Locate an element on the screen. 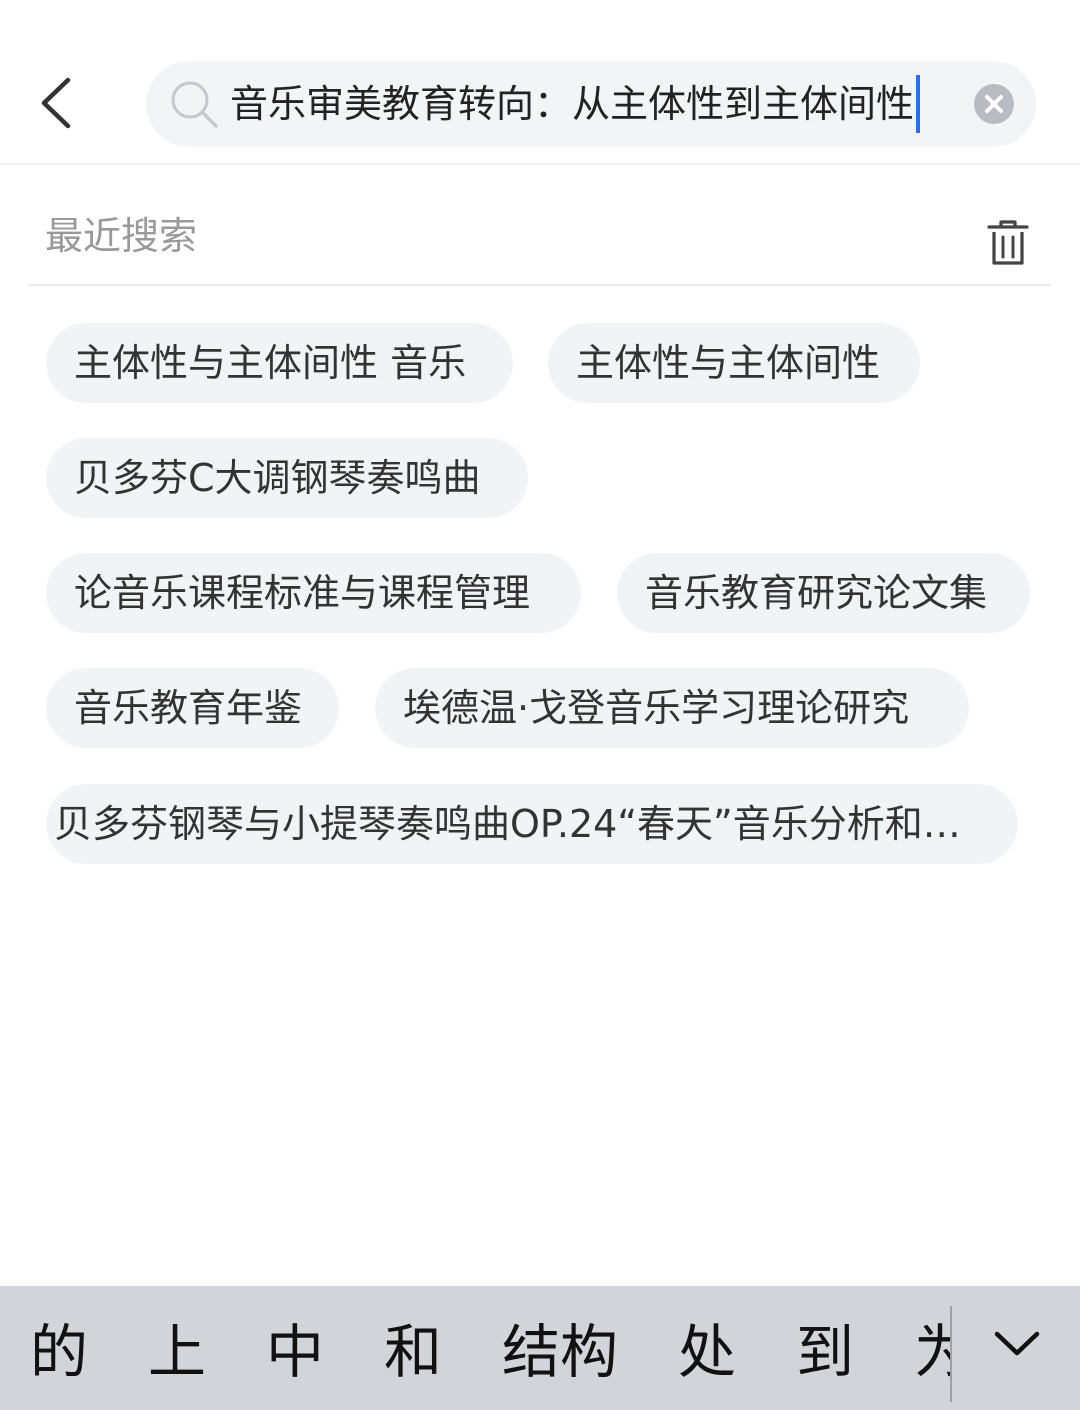 The image size is (1080, 1410). back-button is located at coordinates (58, 103).